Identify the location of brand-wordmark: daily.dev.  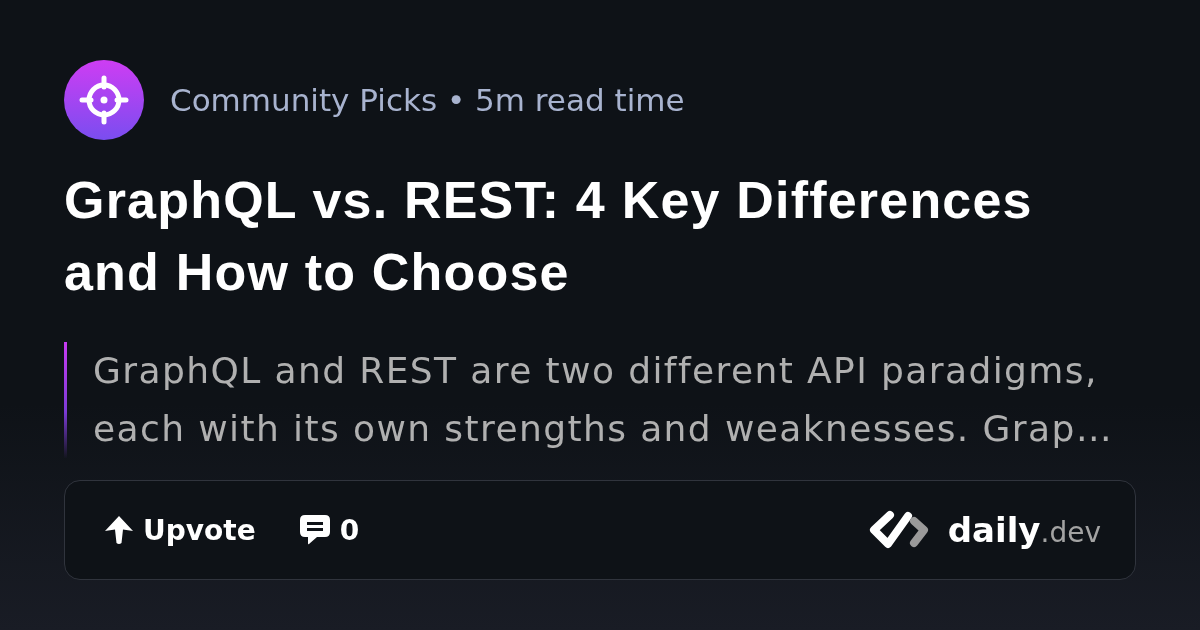
(1024, 530).